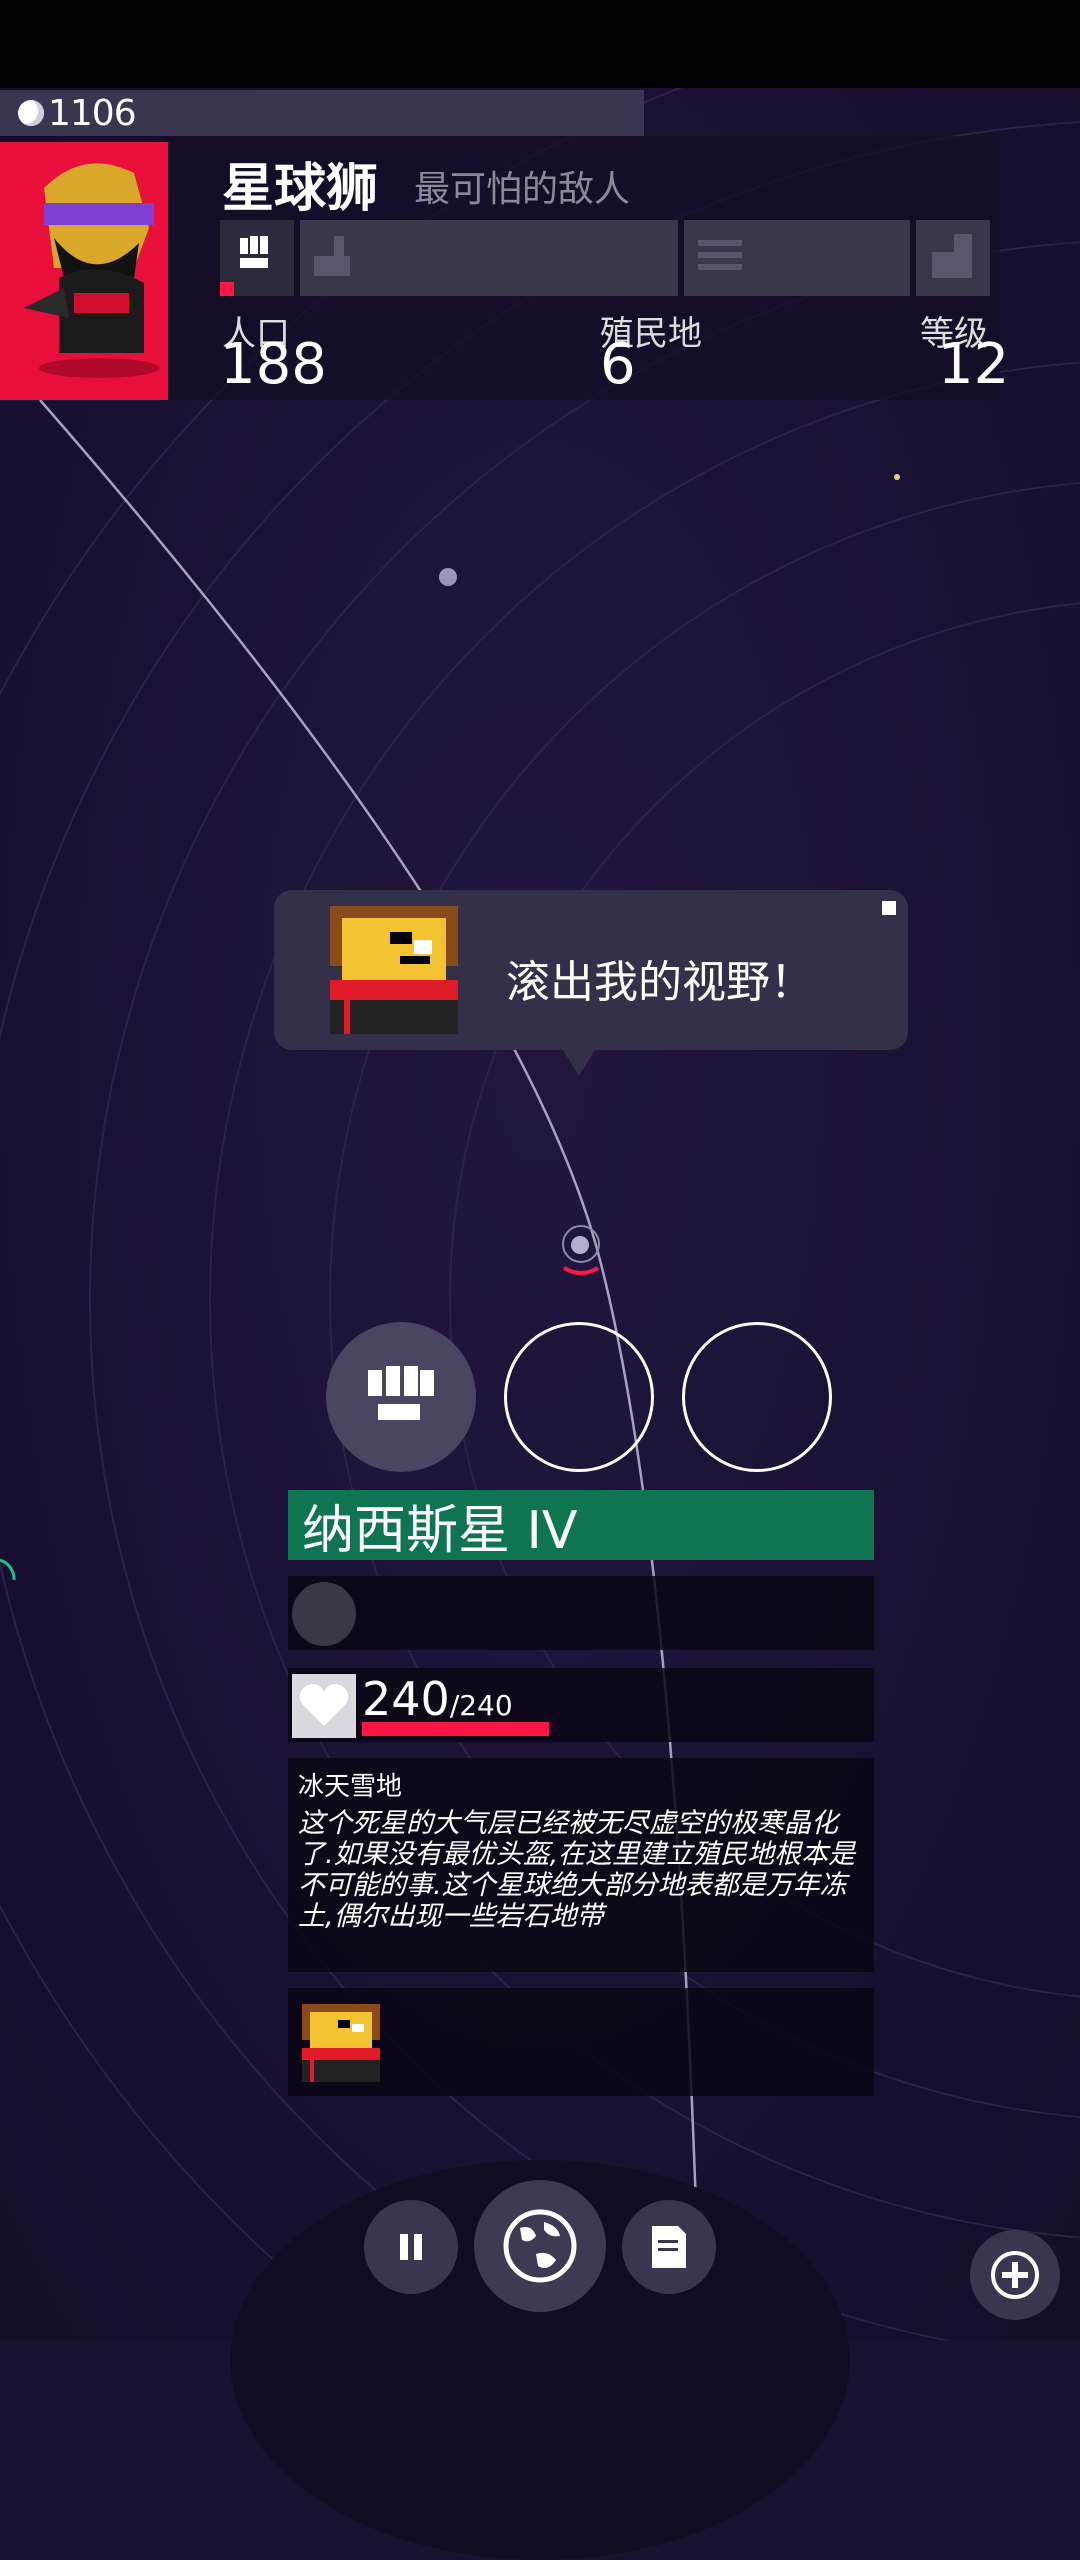  I want to click on building-icon, so click(952, 256).